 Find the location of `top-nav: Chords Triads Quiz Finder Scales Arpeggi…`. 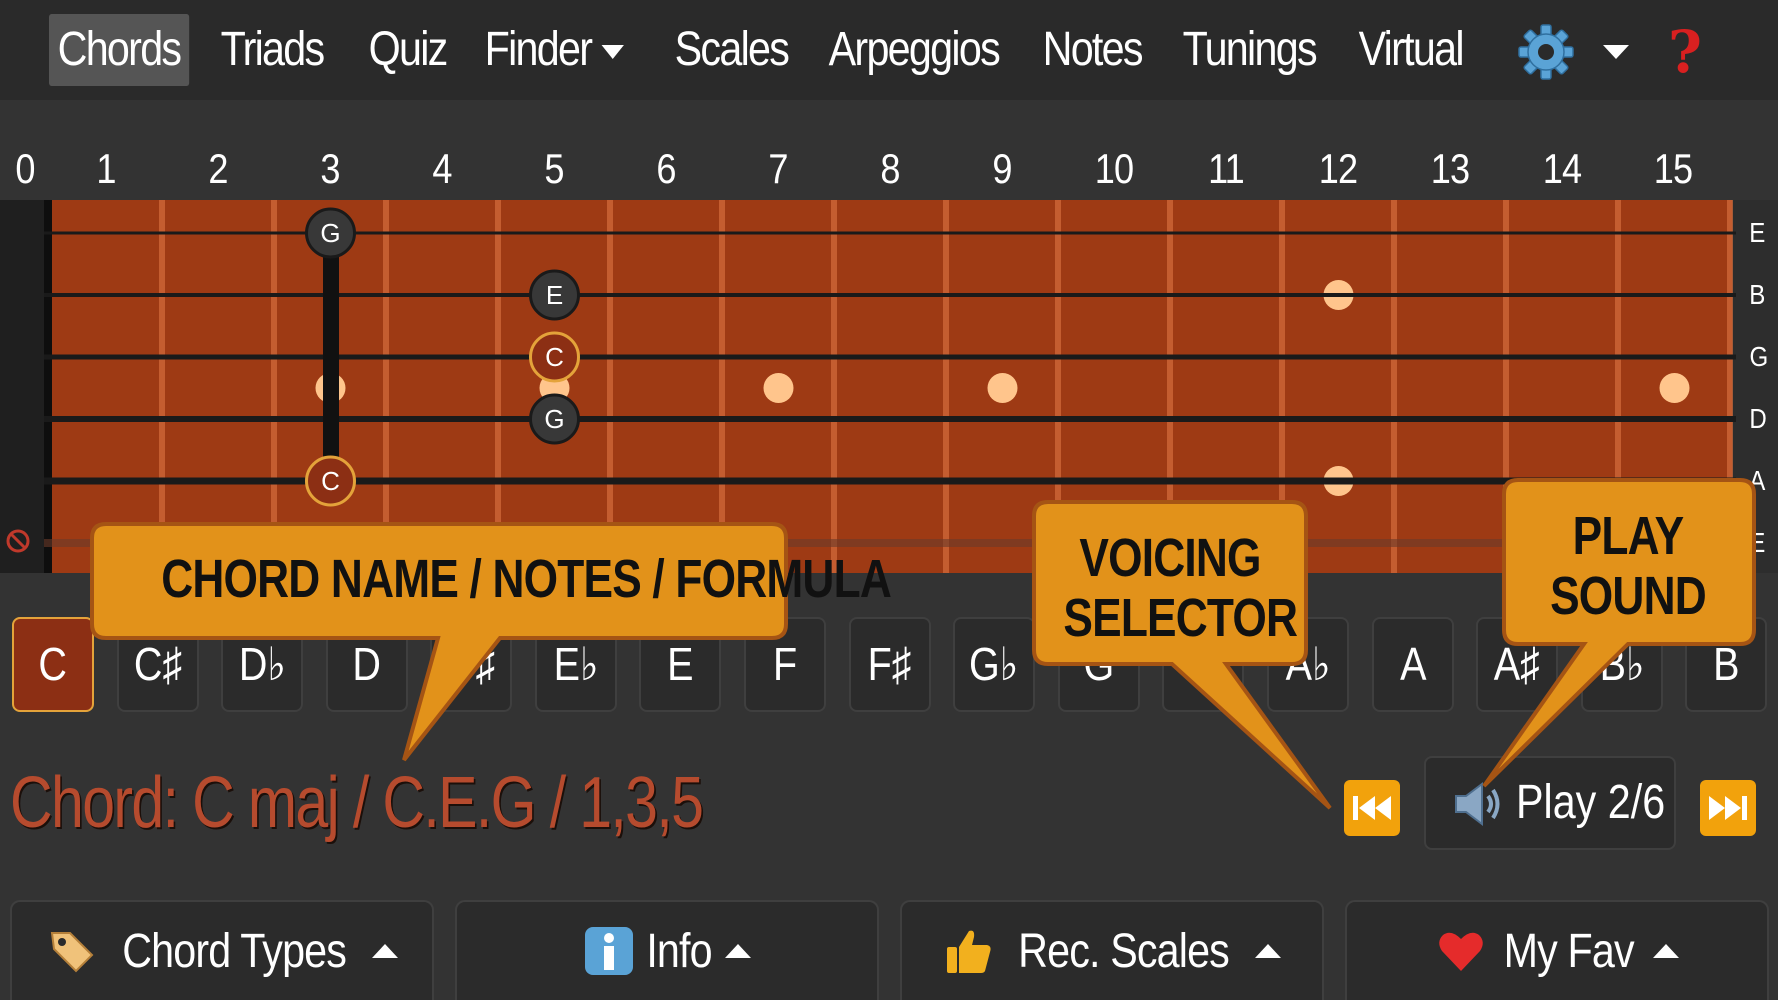

top-nav: Chords Triads Quiz Finder Scales Arpeggi… is located at coordinates (889, 50).